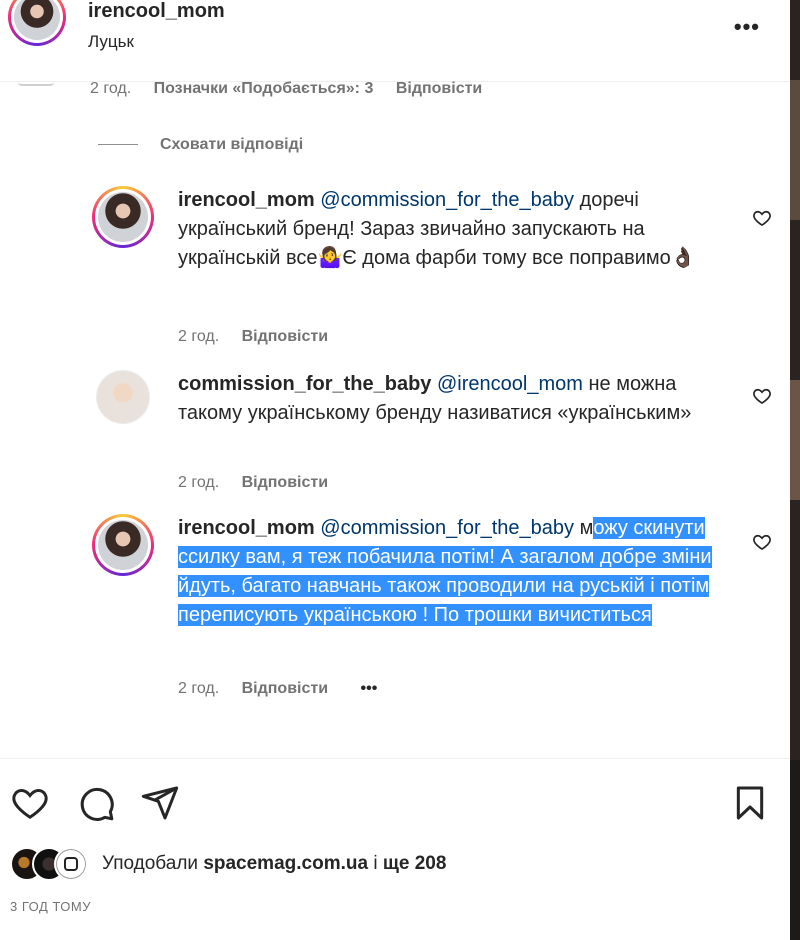  I want to click on hide-replies-label: Сховати відповіді, so click(232, 144).